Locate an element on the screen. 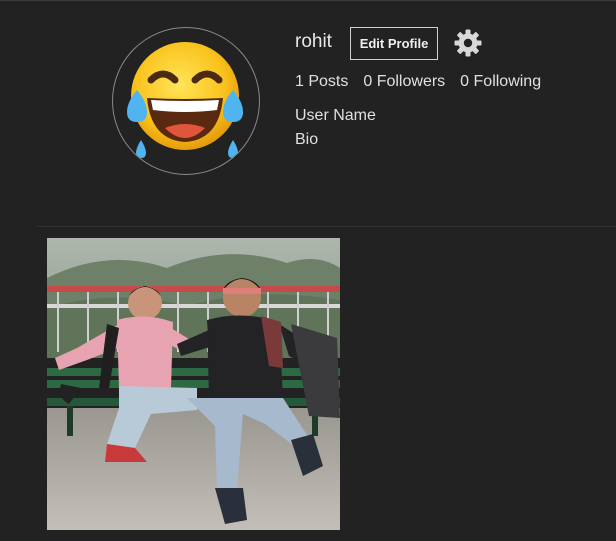  followers-count: 0 Followers is located at coordinates (404, 82).